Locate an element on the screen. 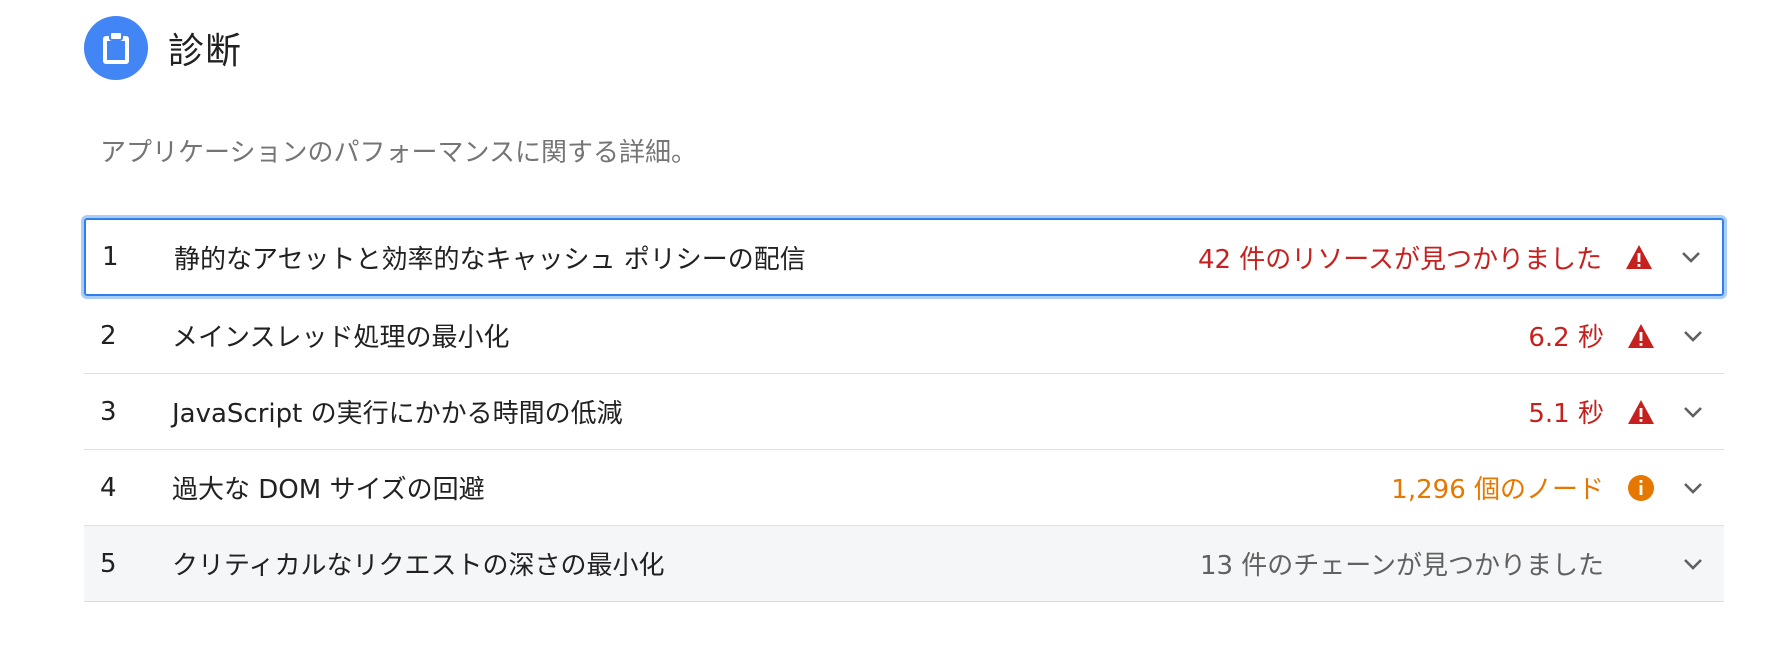  audit-title: クリティカルなリクエストの深さの最小化 is located at coordinates (418, 566).